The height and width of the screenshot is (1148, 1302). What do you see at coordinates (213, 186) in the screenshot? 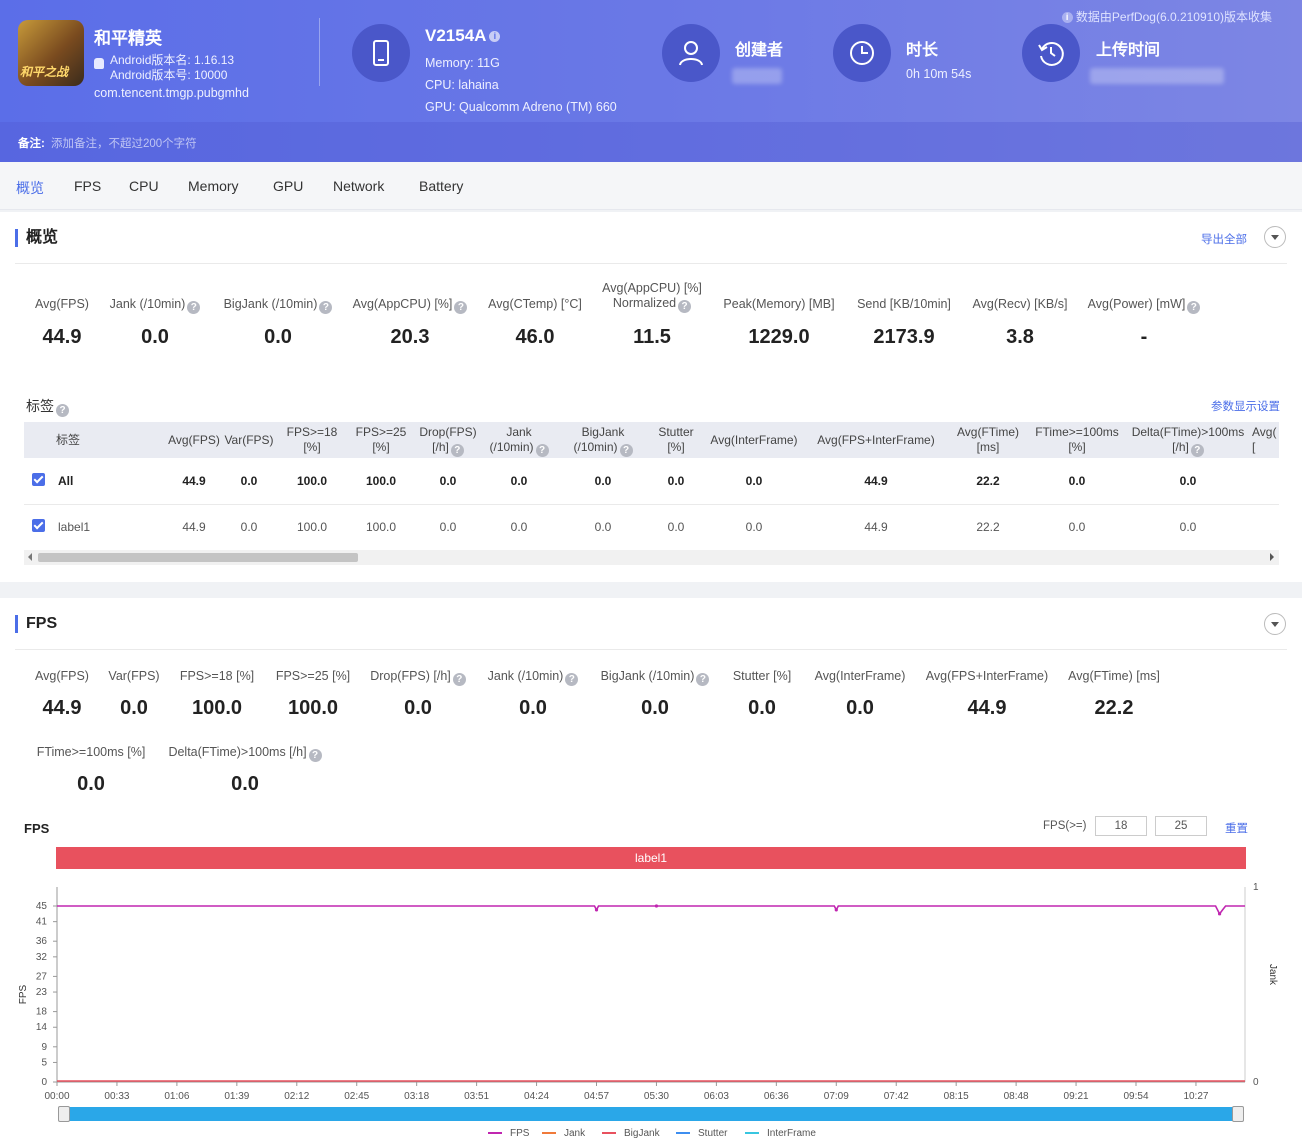
I see `tab-memory: Memory` at bounding box center [213, 186].